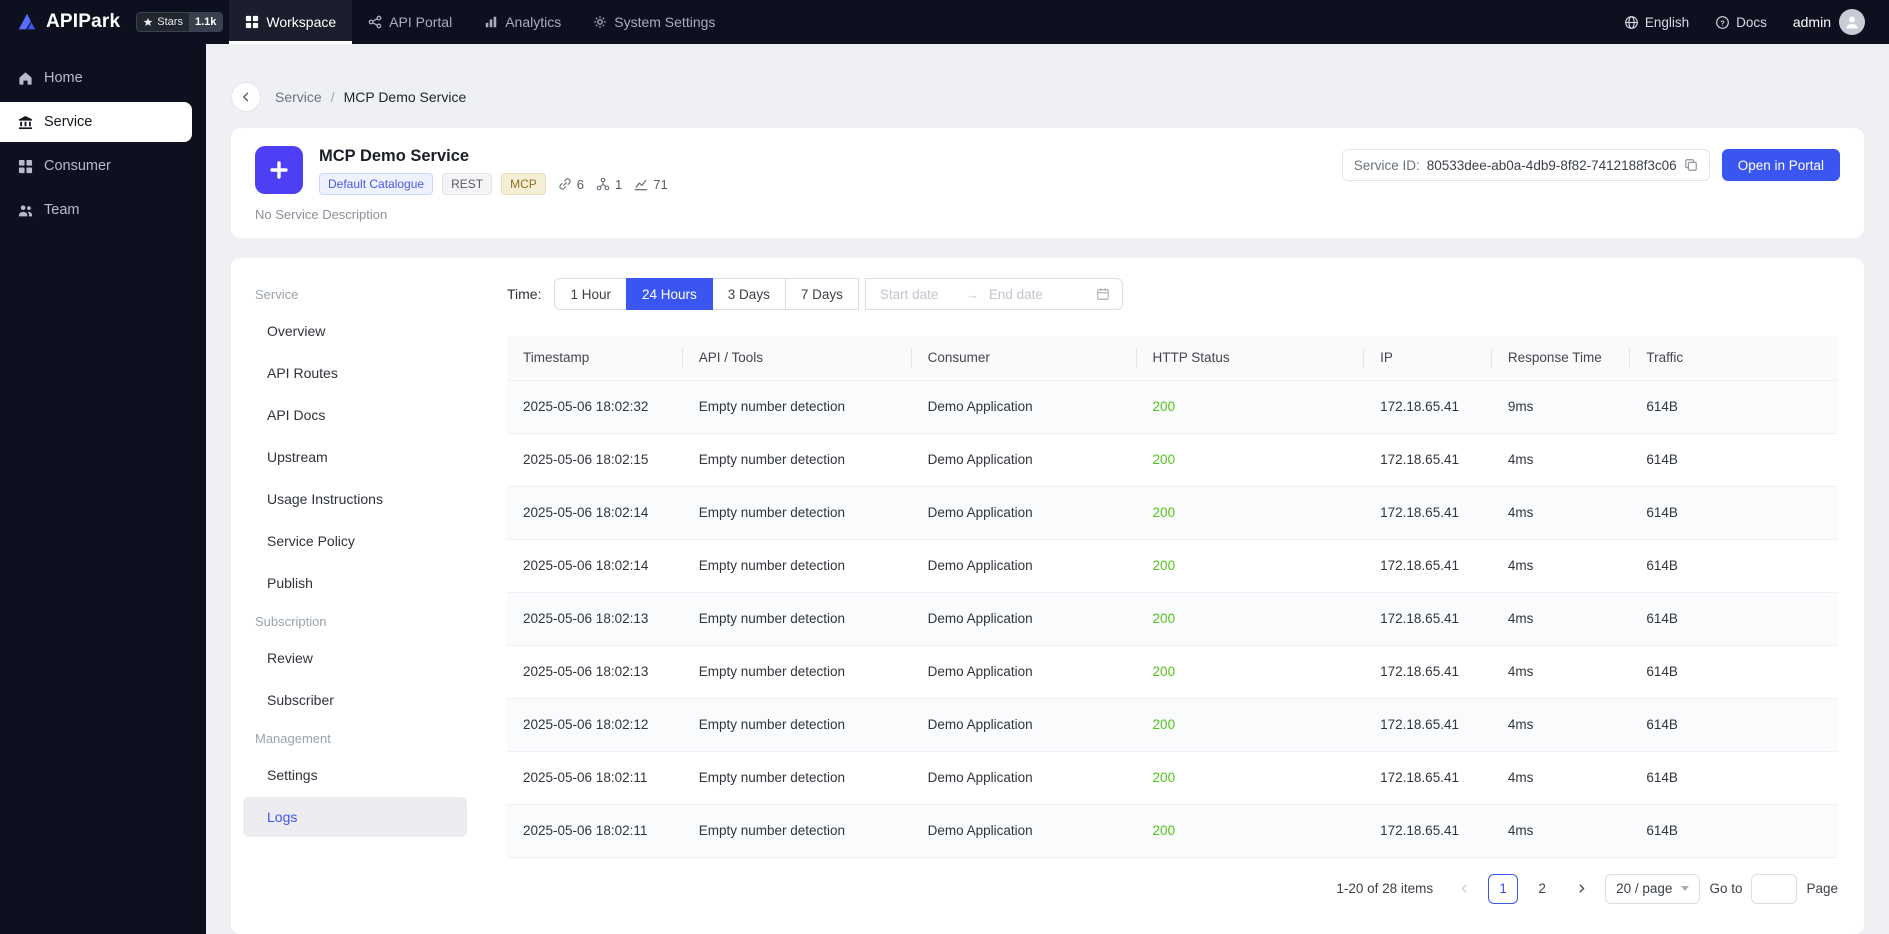 The height and width of the screenshot is (934, 1889). I want to click on time-filter-7-days: 7 Days, so click(821, 294).